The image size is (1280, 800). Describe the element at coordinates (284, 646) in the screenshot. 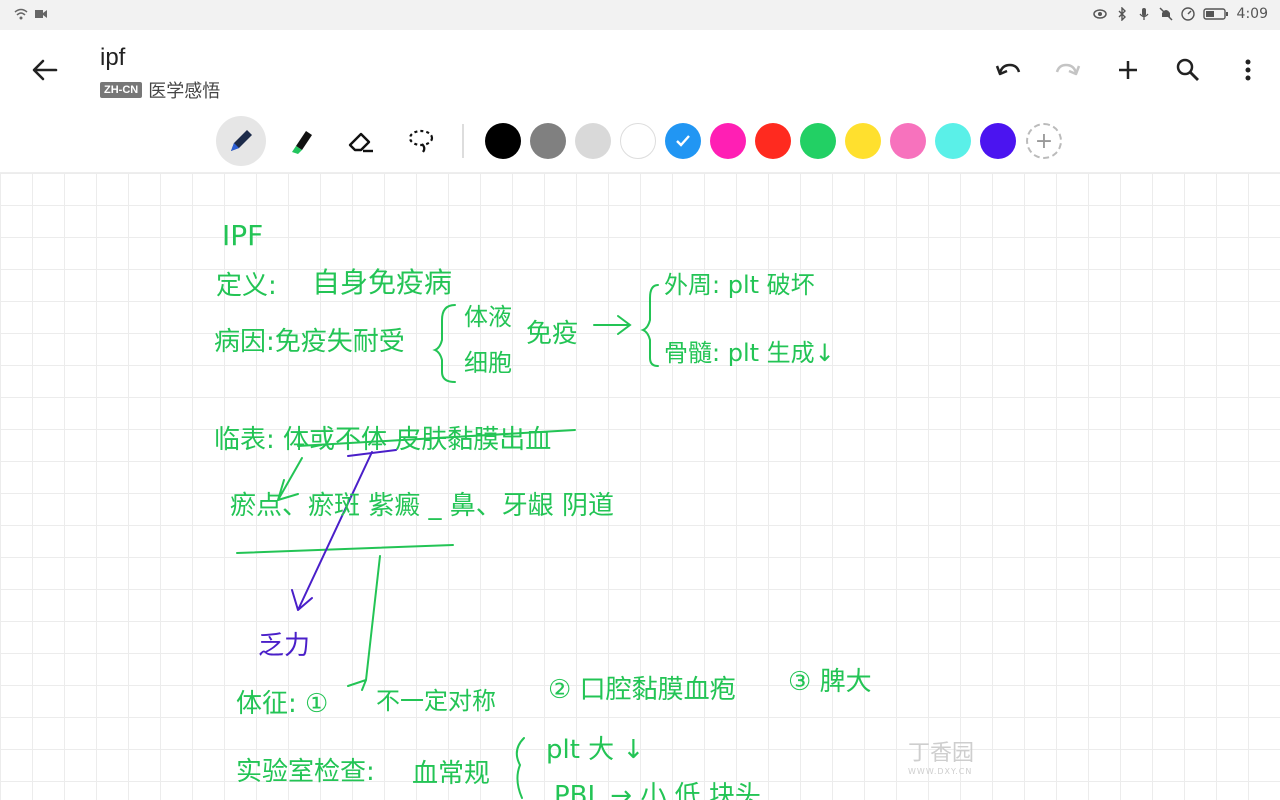

I see `note-line-6: 乏力` at that location.